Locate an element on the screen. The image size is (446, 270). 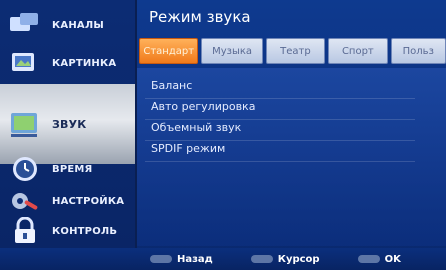
tab-music: Музыка is located at coordinates (232, 51).